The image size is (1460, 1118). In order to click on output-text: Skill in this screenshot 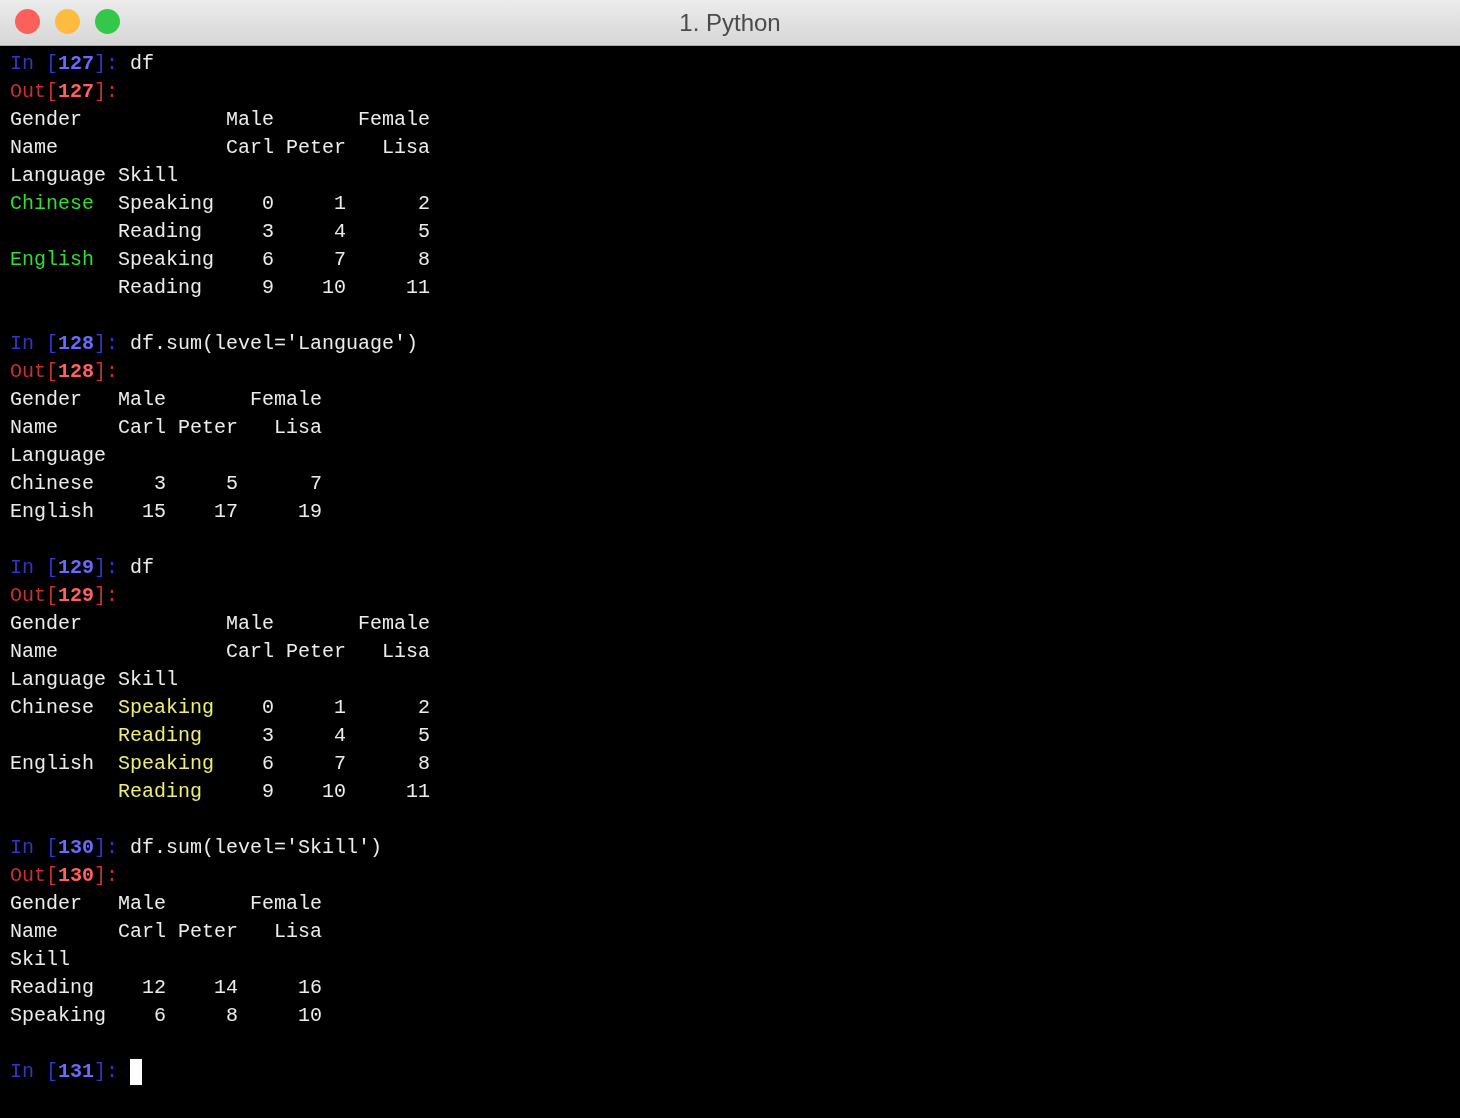, I will do `click(40, 960)`.